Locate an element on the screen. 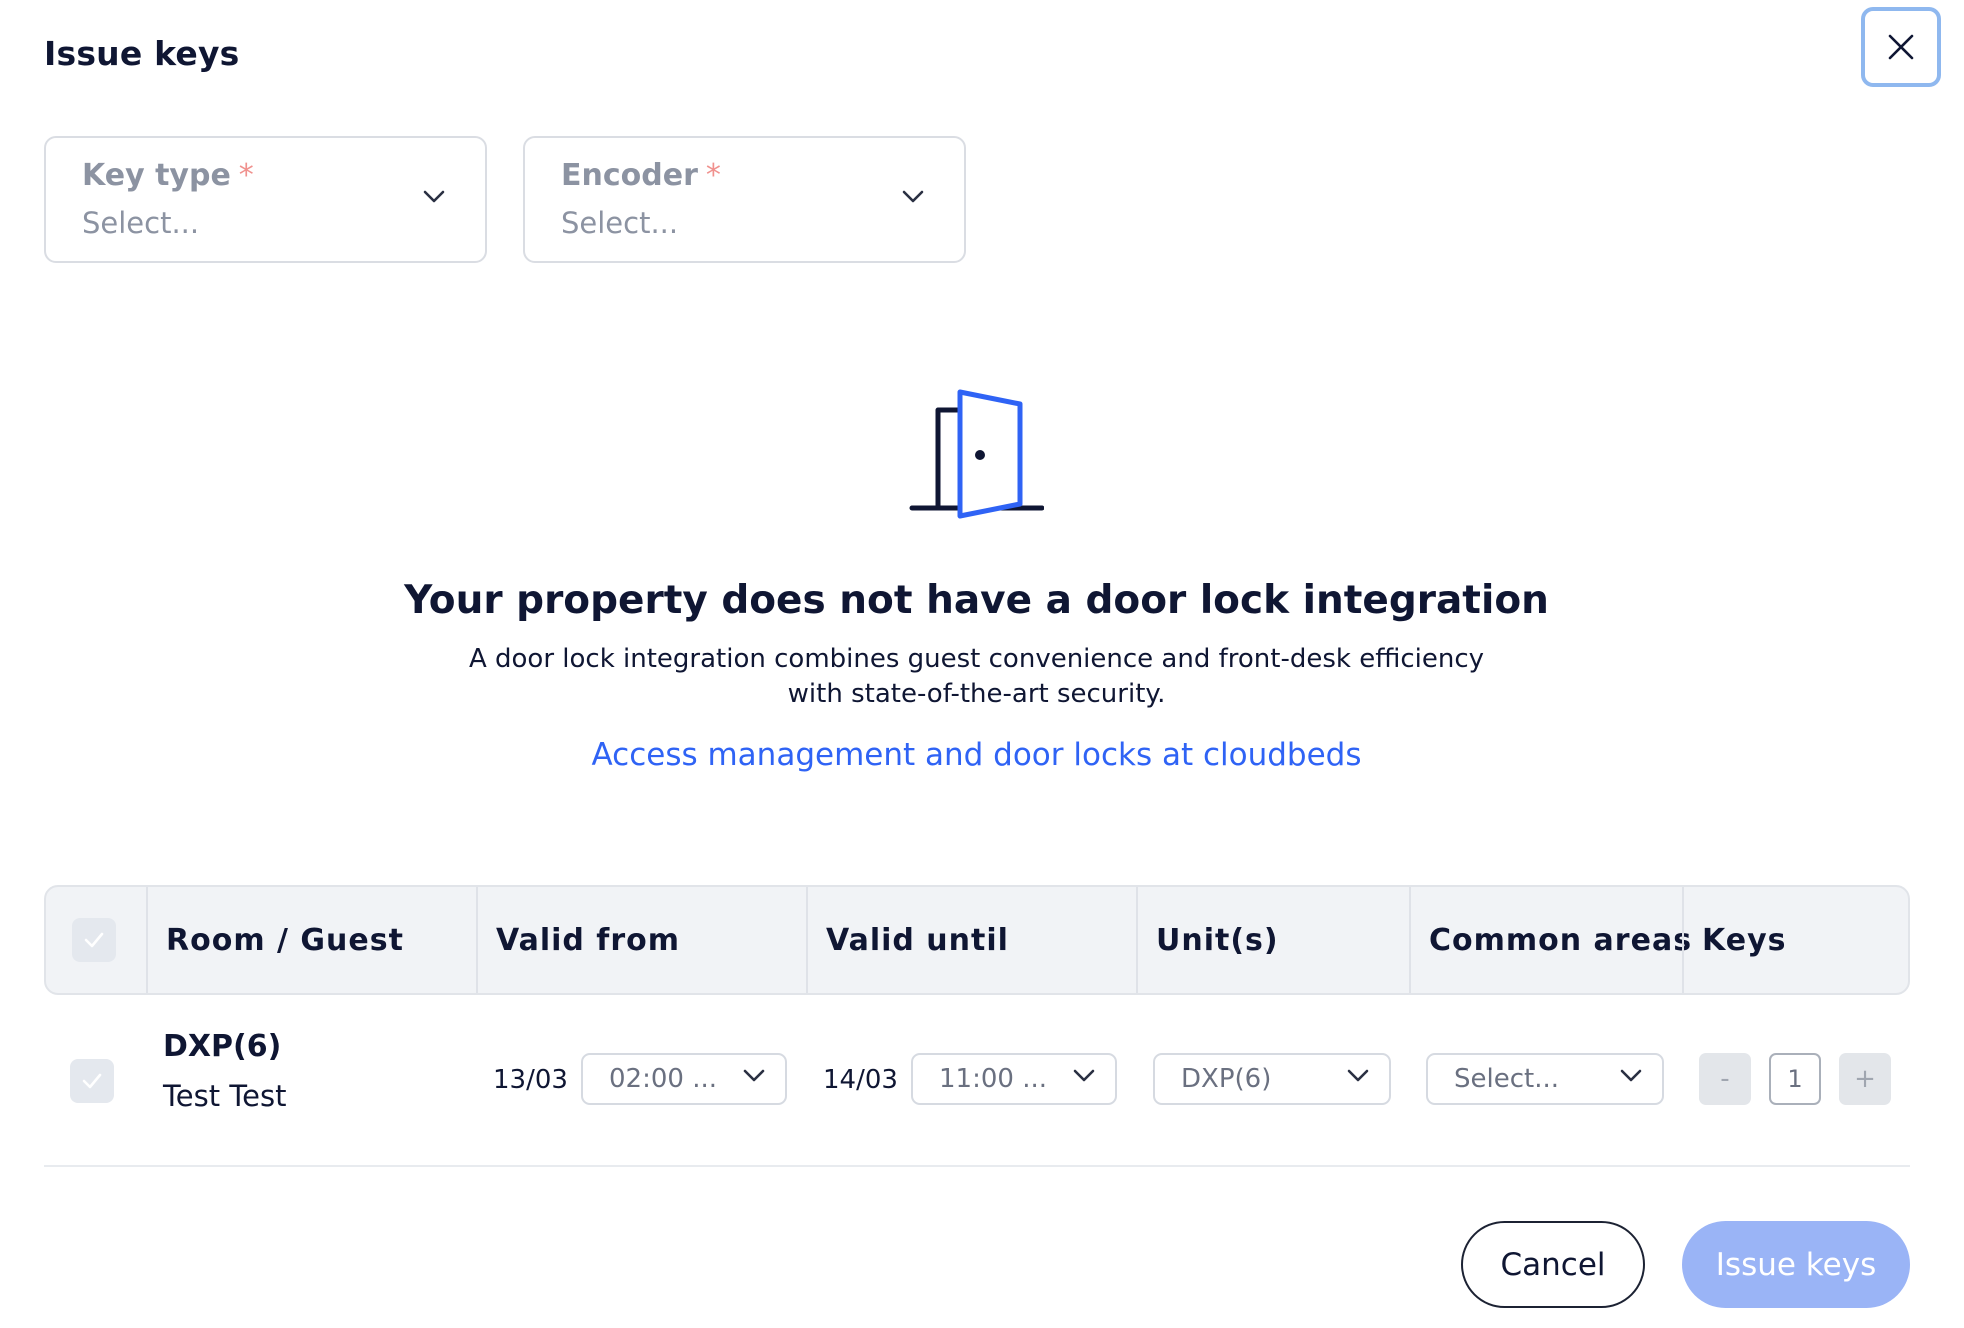 This screenshot has height=1328, width=1964. valid-from-date: 13/03 is located at coordinates (530, 1080).